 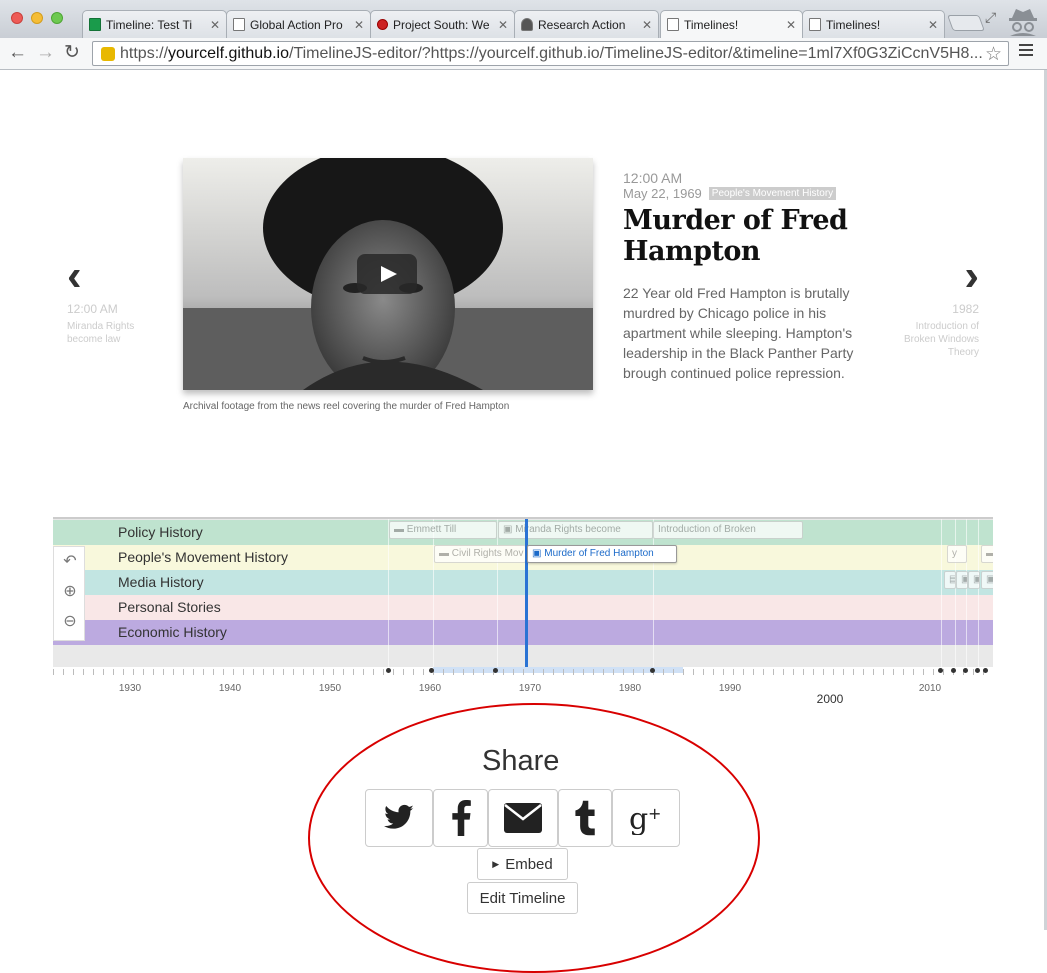 I want to click on timeline-marker: ▤, so click(x=950, y=580).